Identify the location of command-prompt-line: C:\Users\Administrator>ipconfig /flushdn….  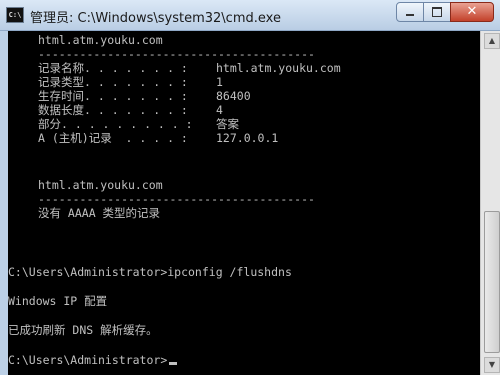
(150, 272).